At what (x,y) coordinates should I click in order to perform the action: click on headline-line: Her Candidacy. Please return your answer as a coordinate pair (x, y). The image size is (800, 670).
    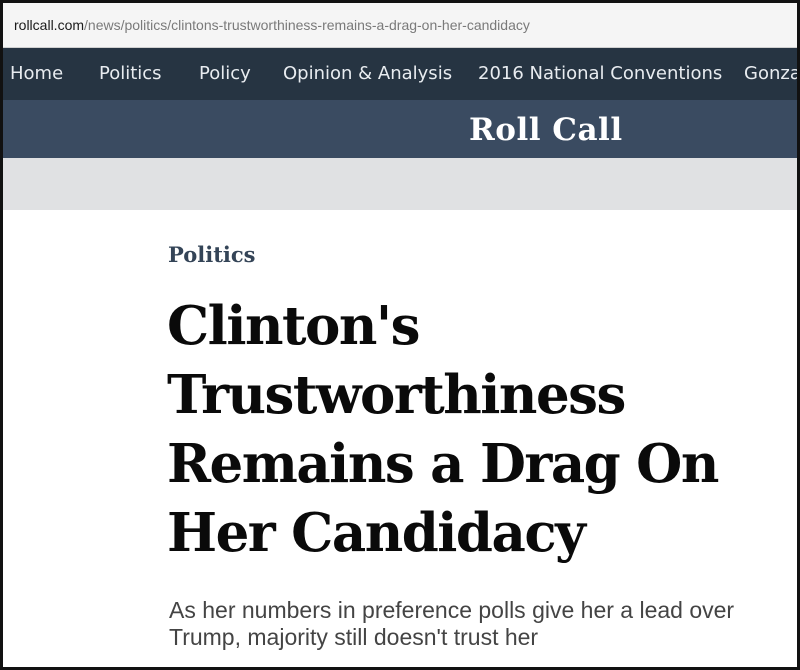
    Looking at the image, I should click on (376, 533).